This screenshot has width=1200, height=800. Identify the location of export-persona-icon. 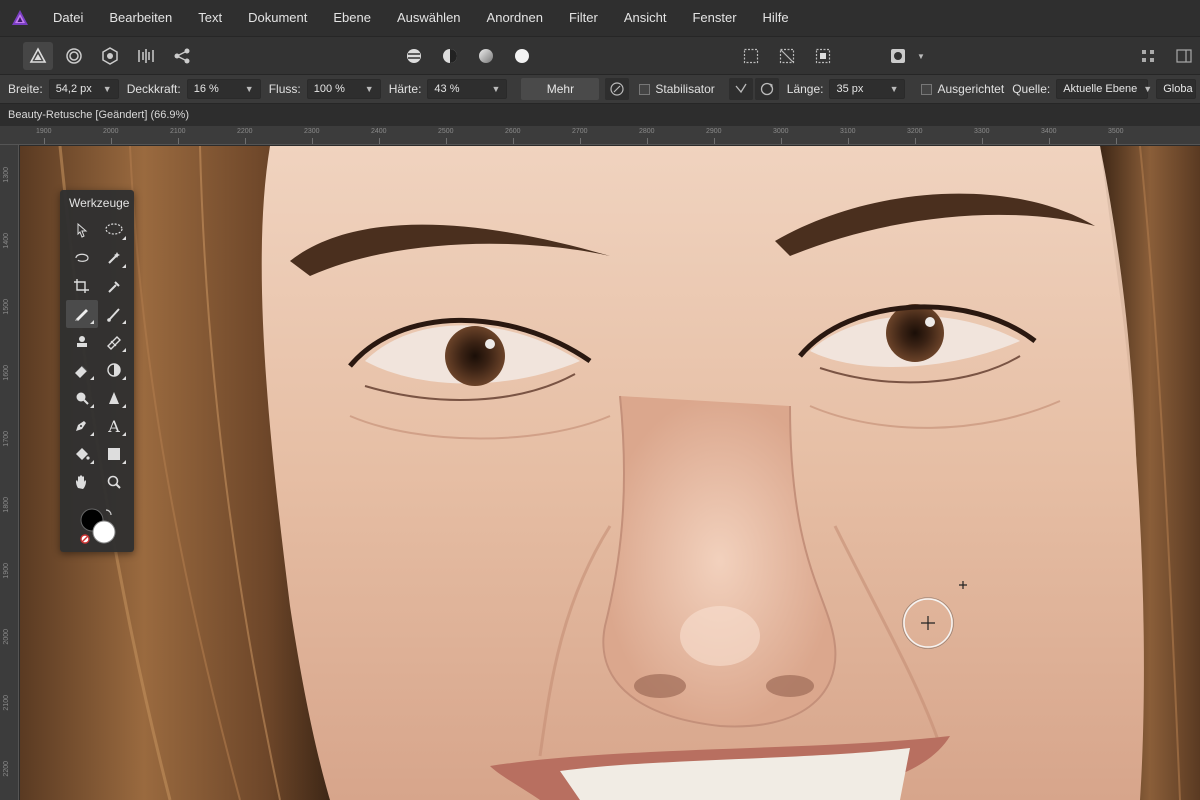
(182, 56).